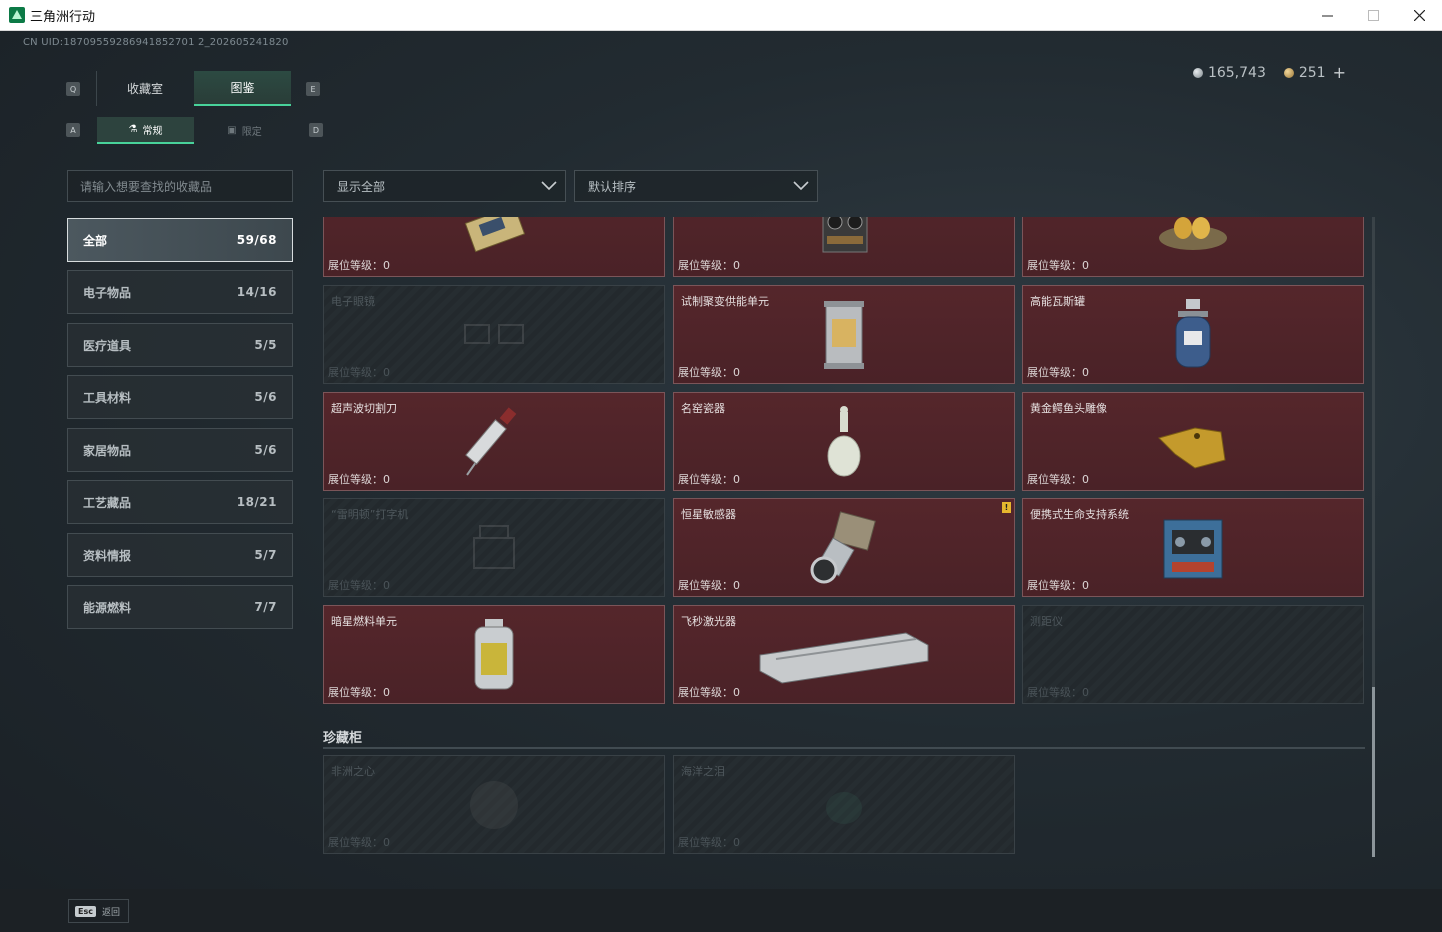 The height and width of the screenshot is (932, 1442). I want to click on collection-card: 飞秒激光器 展位等级：0, so click(844, 654).